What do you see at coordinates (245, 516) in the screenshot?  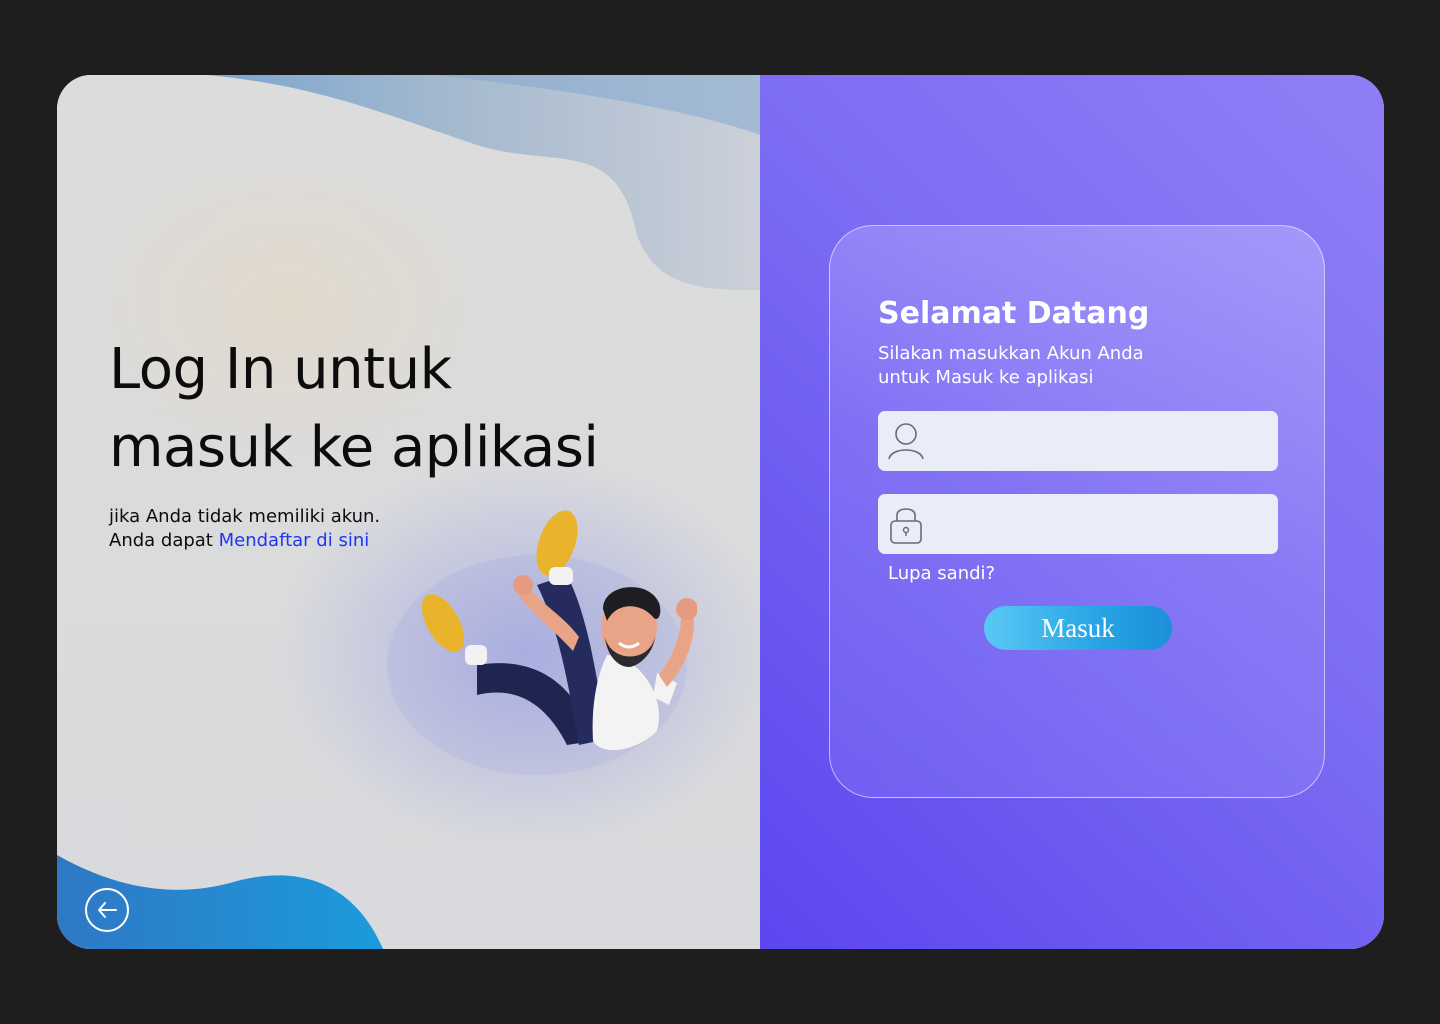 I see `signup-line-1: jika Anda tidak memiliki akun.` at bounding box center [245, 516].